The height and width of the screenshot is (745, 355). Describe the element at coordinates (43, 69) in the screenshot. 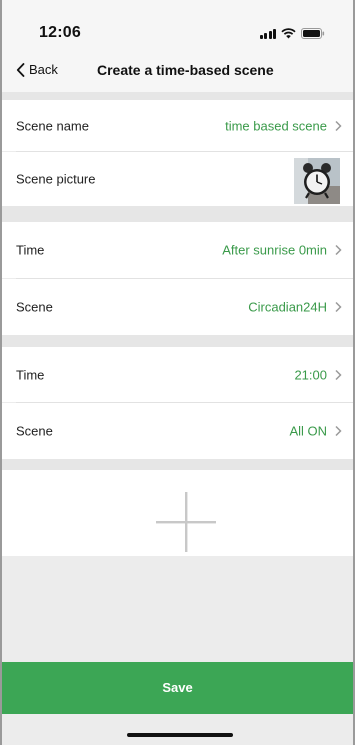

I see `back-label: Back` at that location.